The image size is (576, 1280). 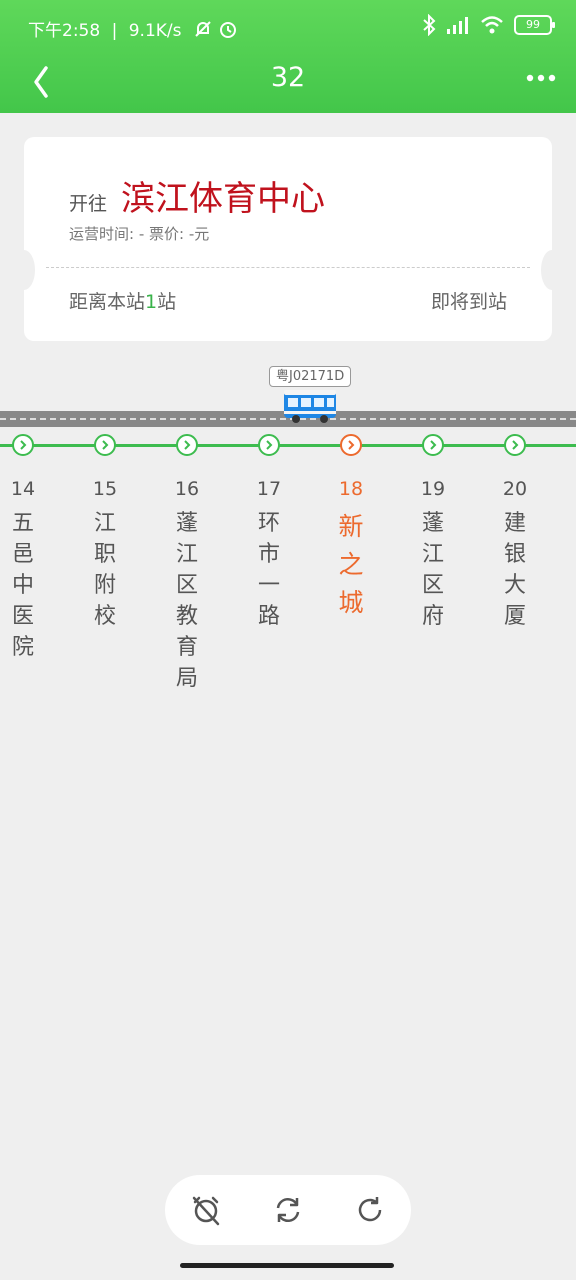 What do you see at coordinates (155, 31) in the screenshot?
I see `network-speed: 9.1K/s` at bounding box center [155, 31].